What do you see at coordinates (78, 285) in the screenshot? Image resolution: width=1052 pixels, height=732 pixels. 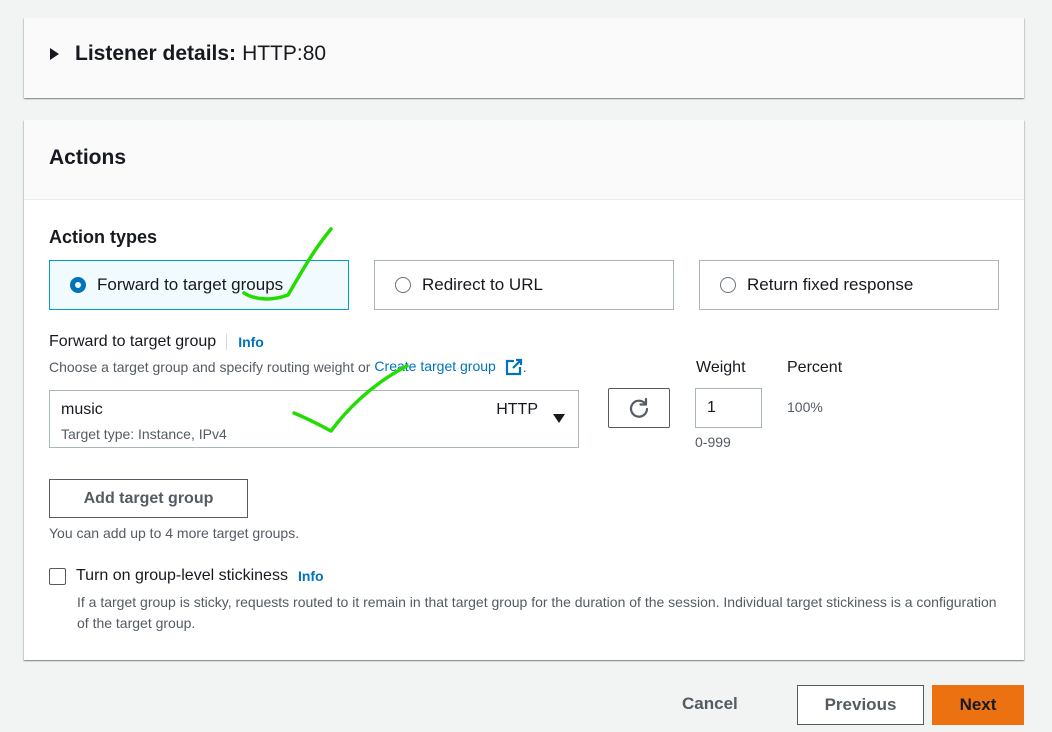 I see `radio-forward` at bounding box center [78, 285].